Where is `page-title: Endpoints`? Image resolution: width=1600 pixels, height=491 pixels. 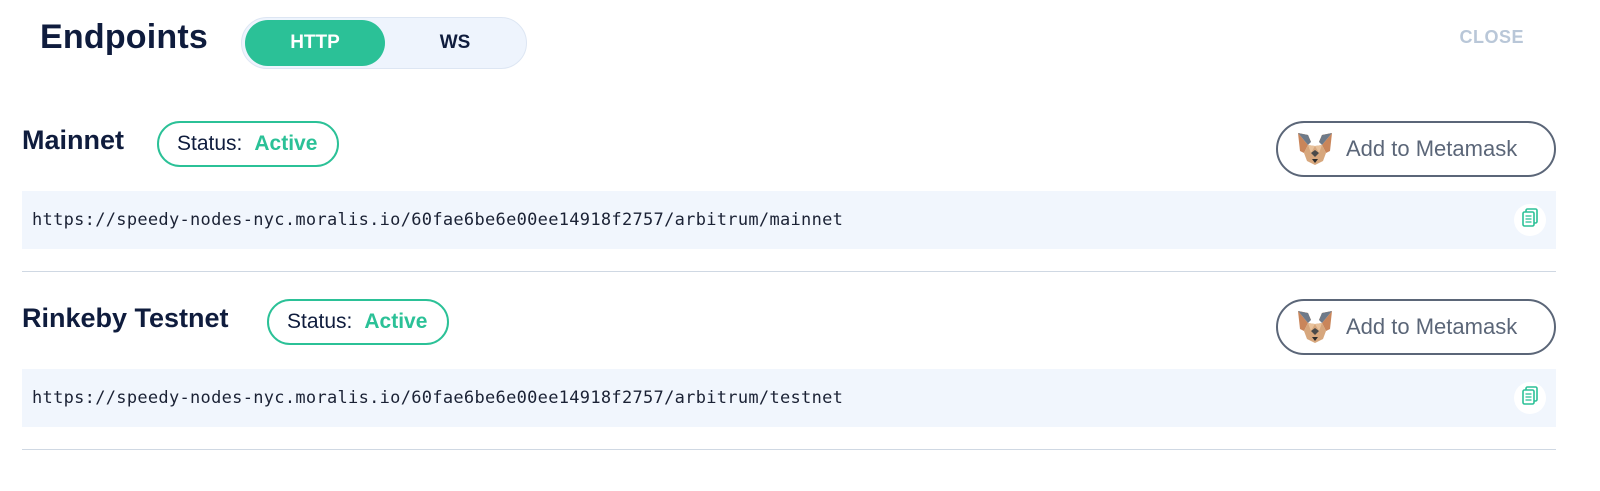
page-title: Endpoints is located at coordinates (124, 37).